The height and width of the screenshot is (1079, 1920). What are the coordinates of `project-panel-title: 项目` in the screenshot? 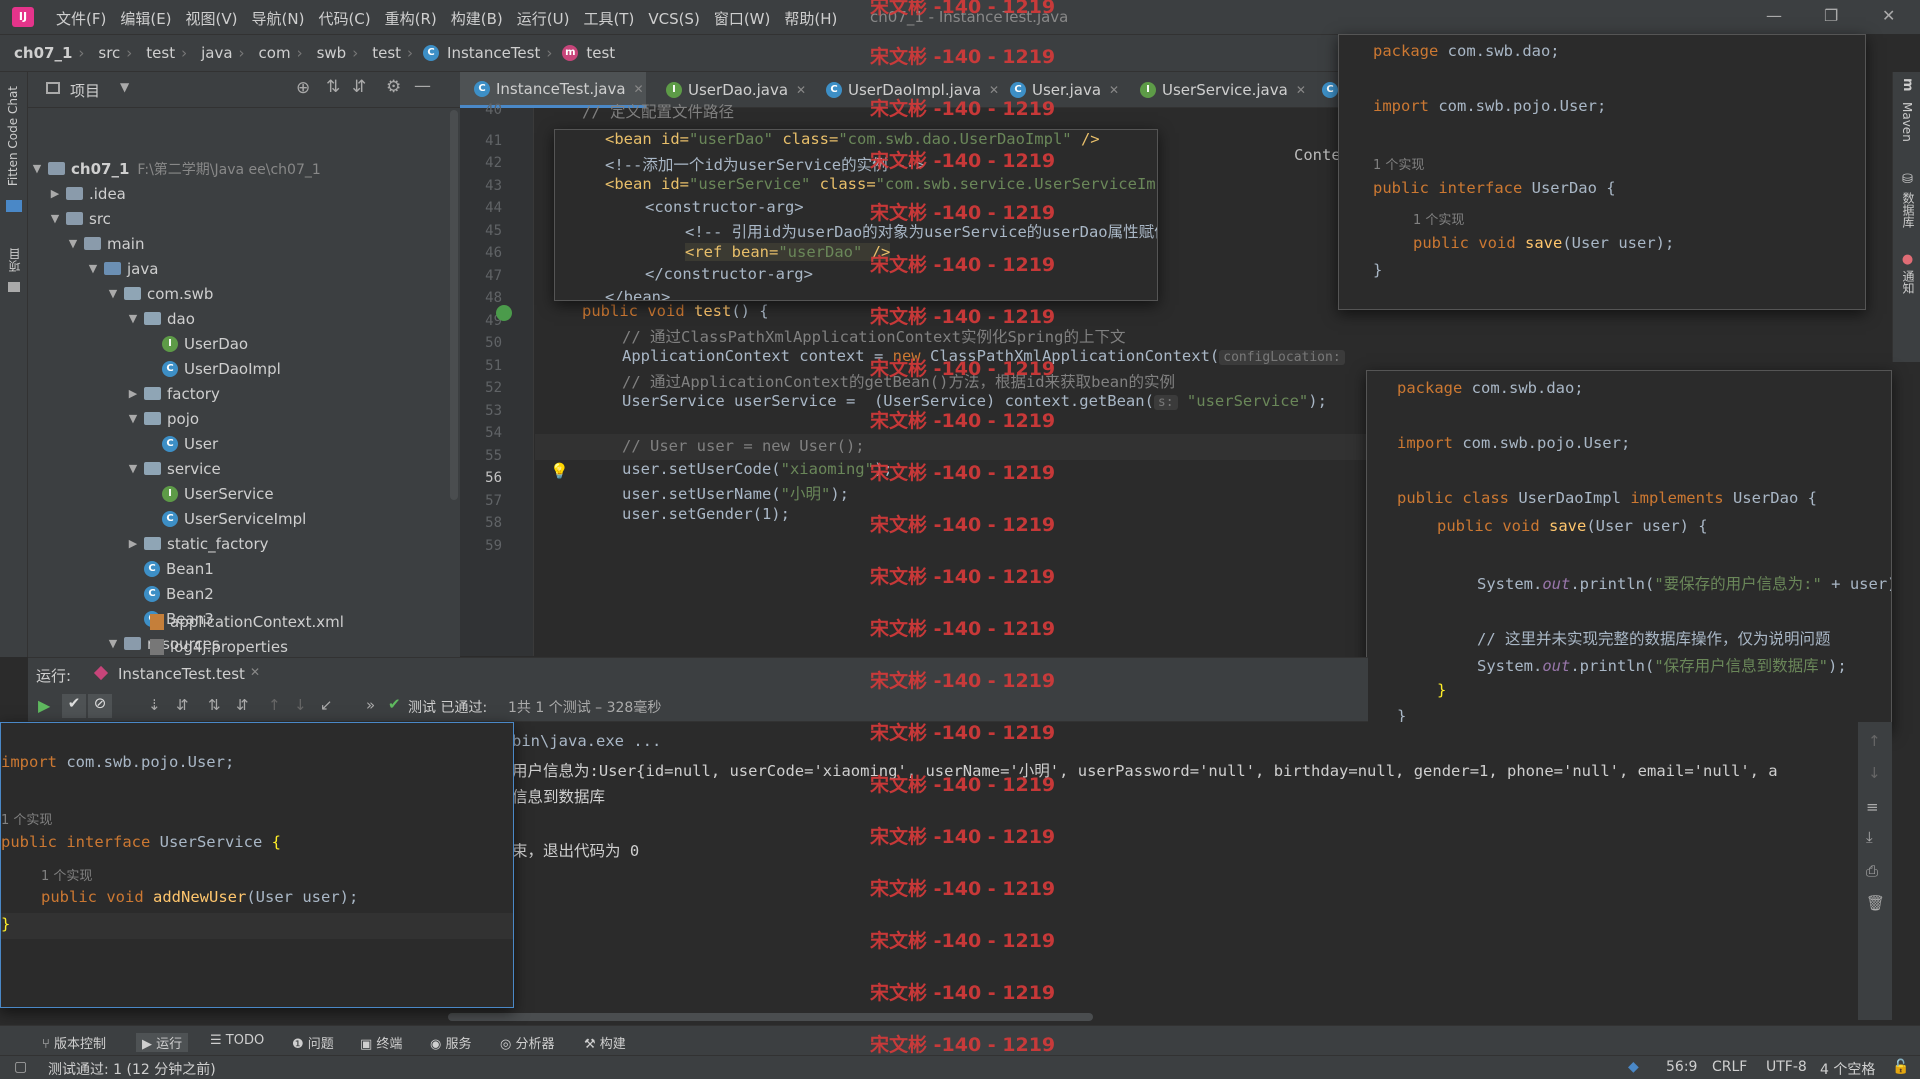 It's located at (85, 90).